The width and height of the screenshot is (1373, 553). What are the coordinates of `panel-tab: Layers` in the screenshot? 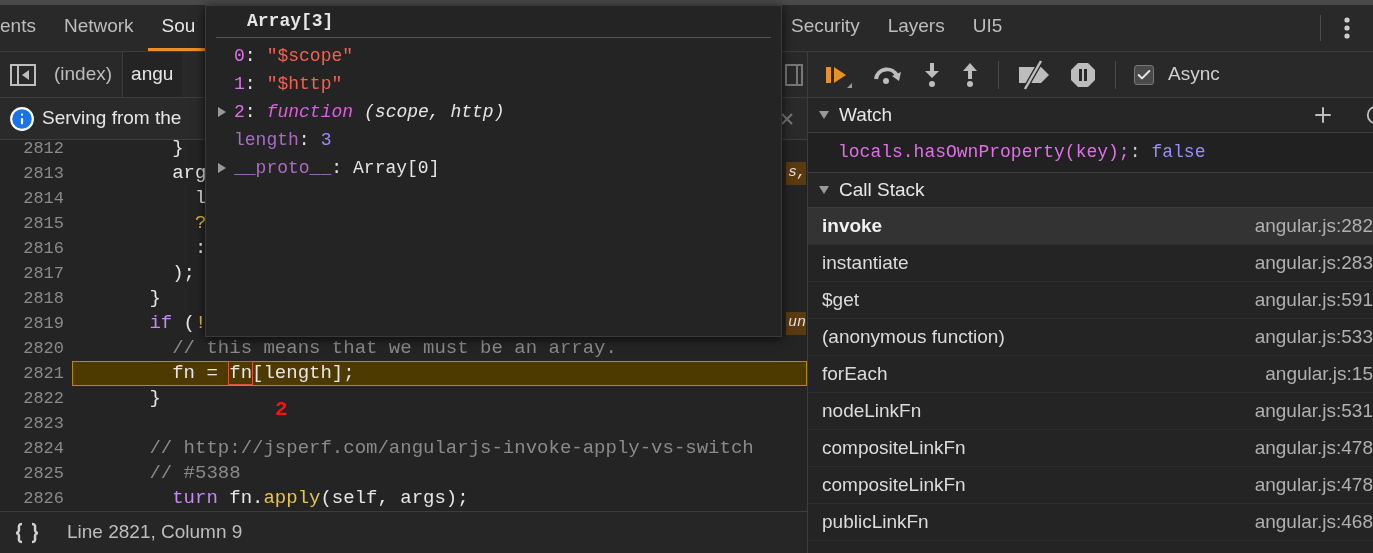 It's located at (916, 28).